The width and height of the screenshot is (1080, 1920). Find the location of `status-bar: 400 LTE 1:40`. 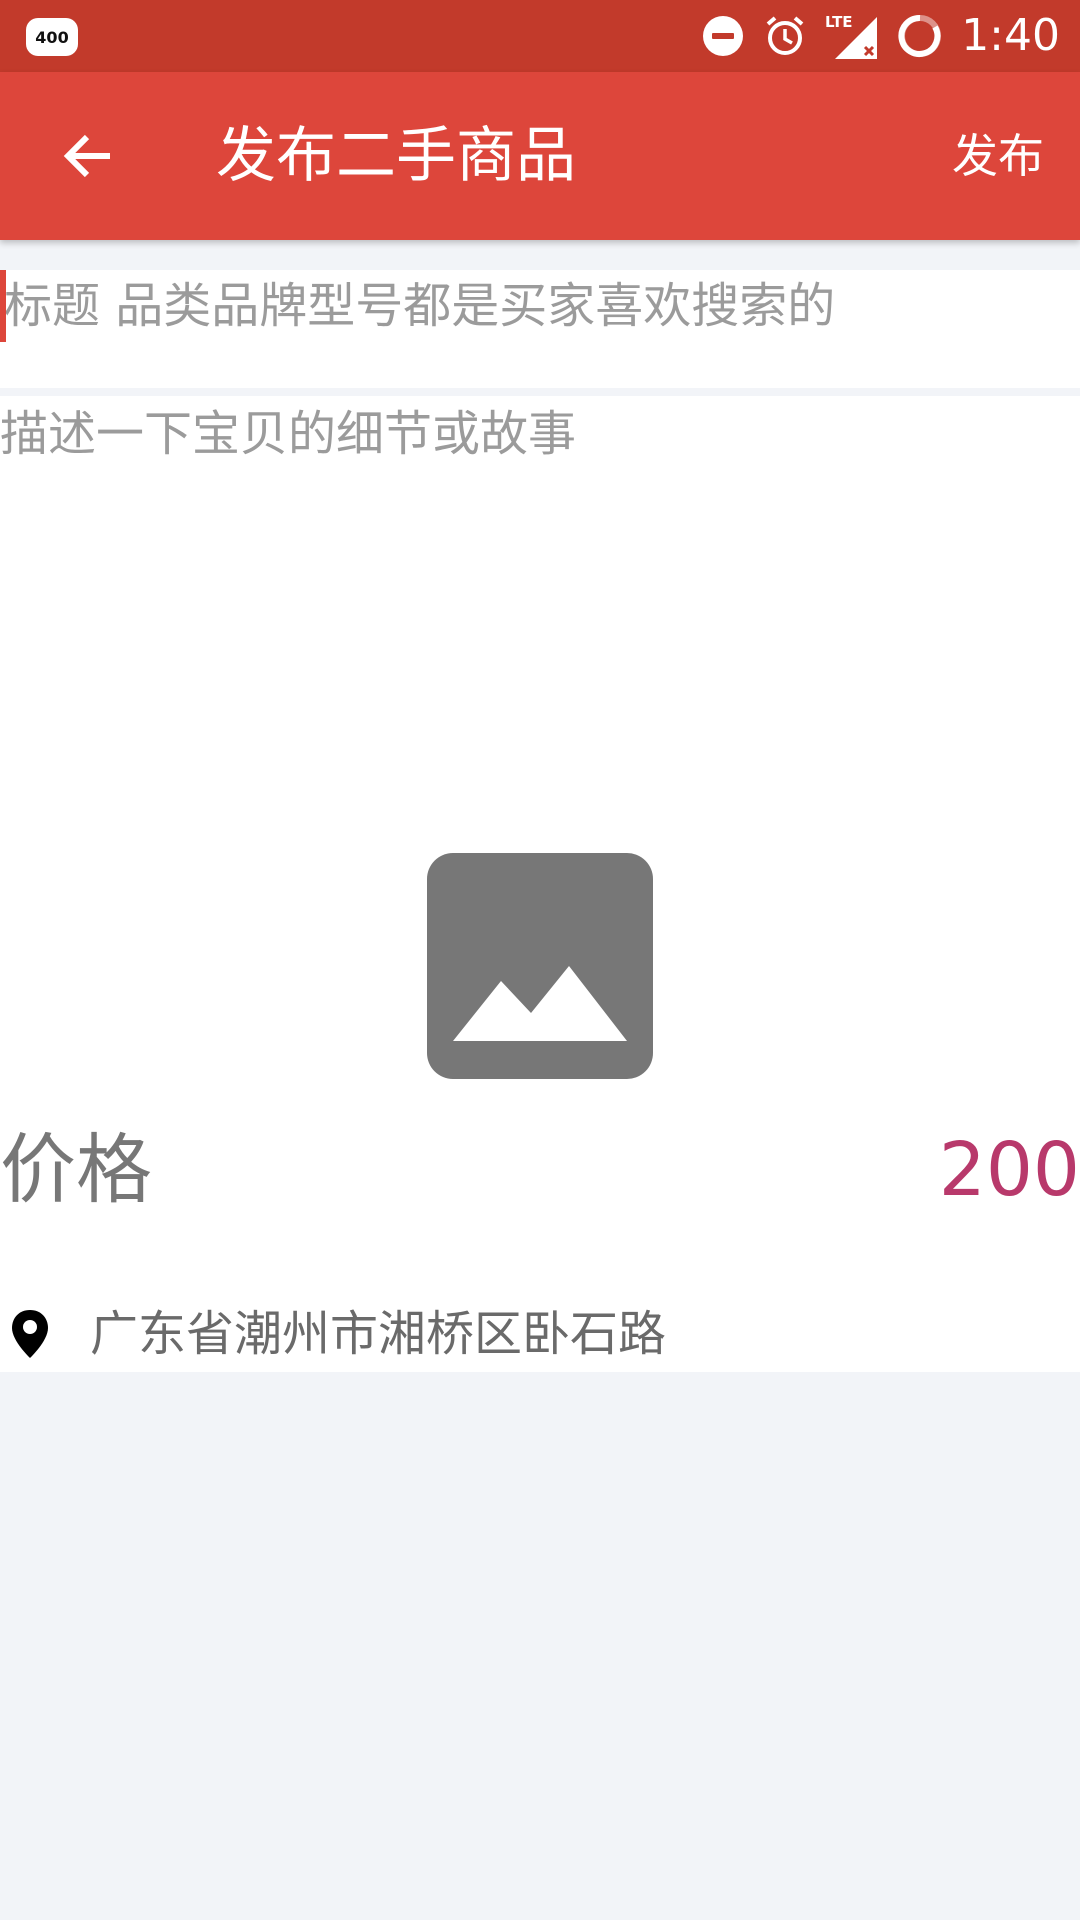

status-bar: 400 LTE 1:40 is located at coordinates (540, 36).